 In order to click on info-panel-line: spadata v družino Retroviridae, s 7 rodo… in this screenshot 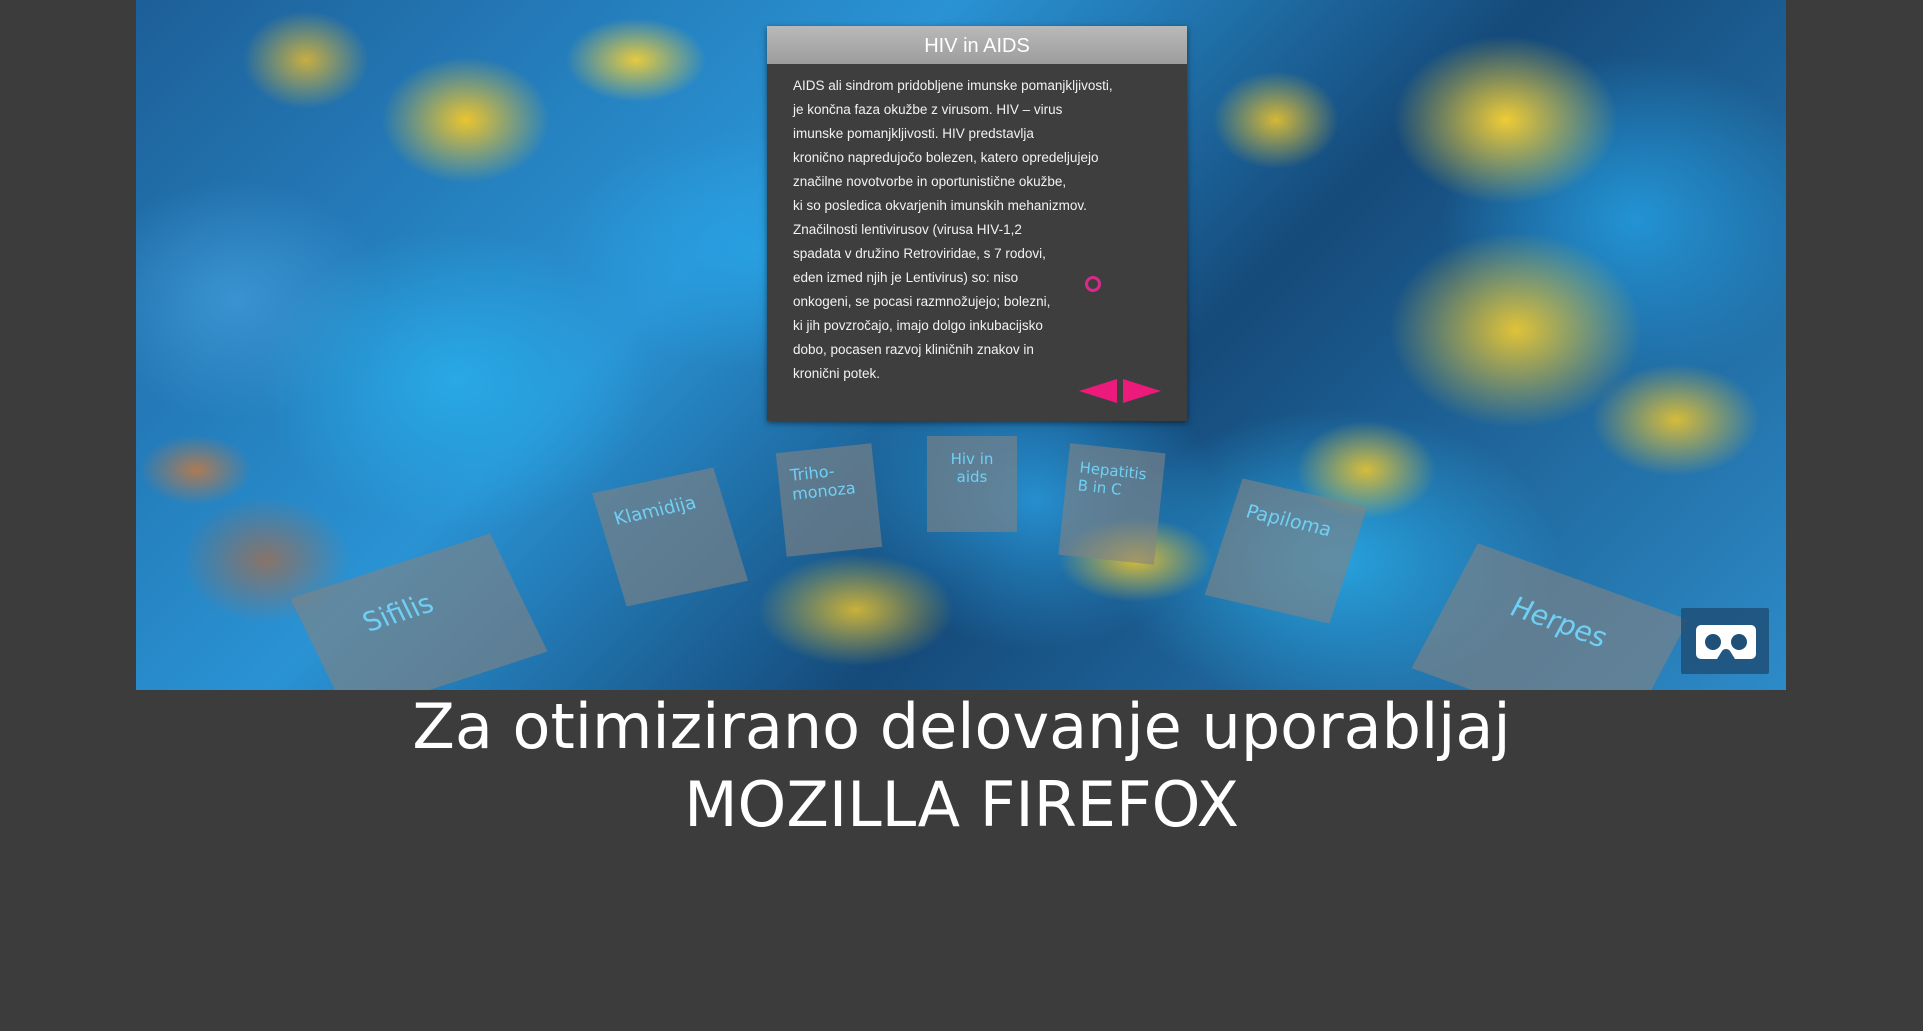, I will do `click(919, 253)`.